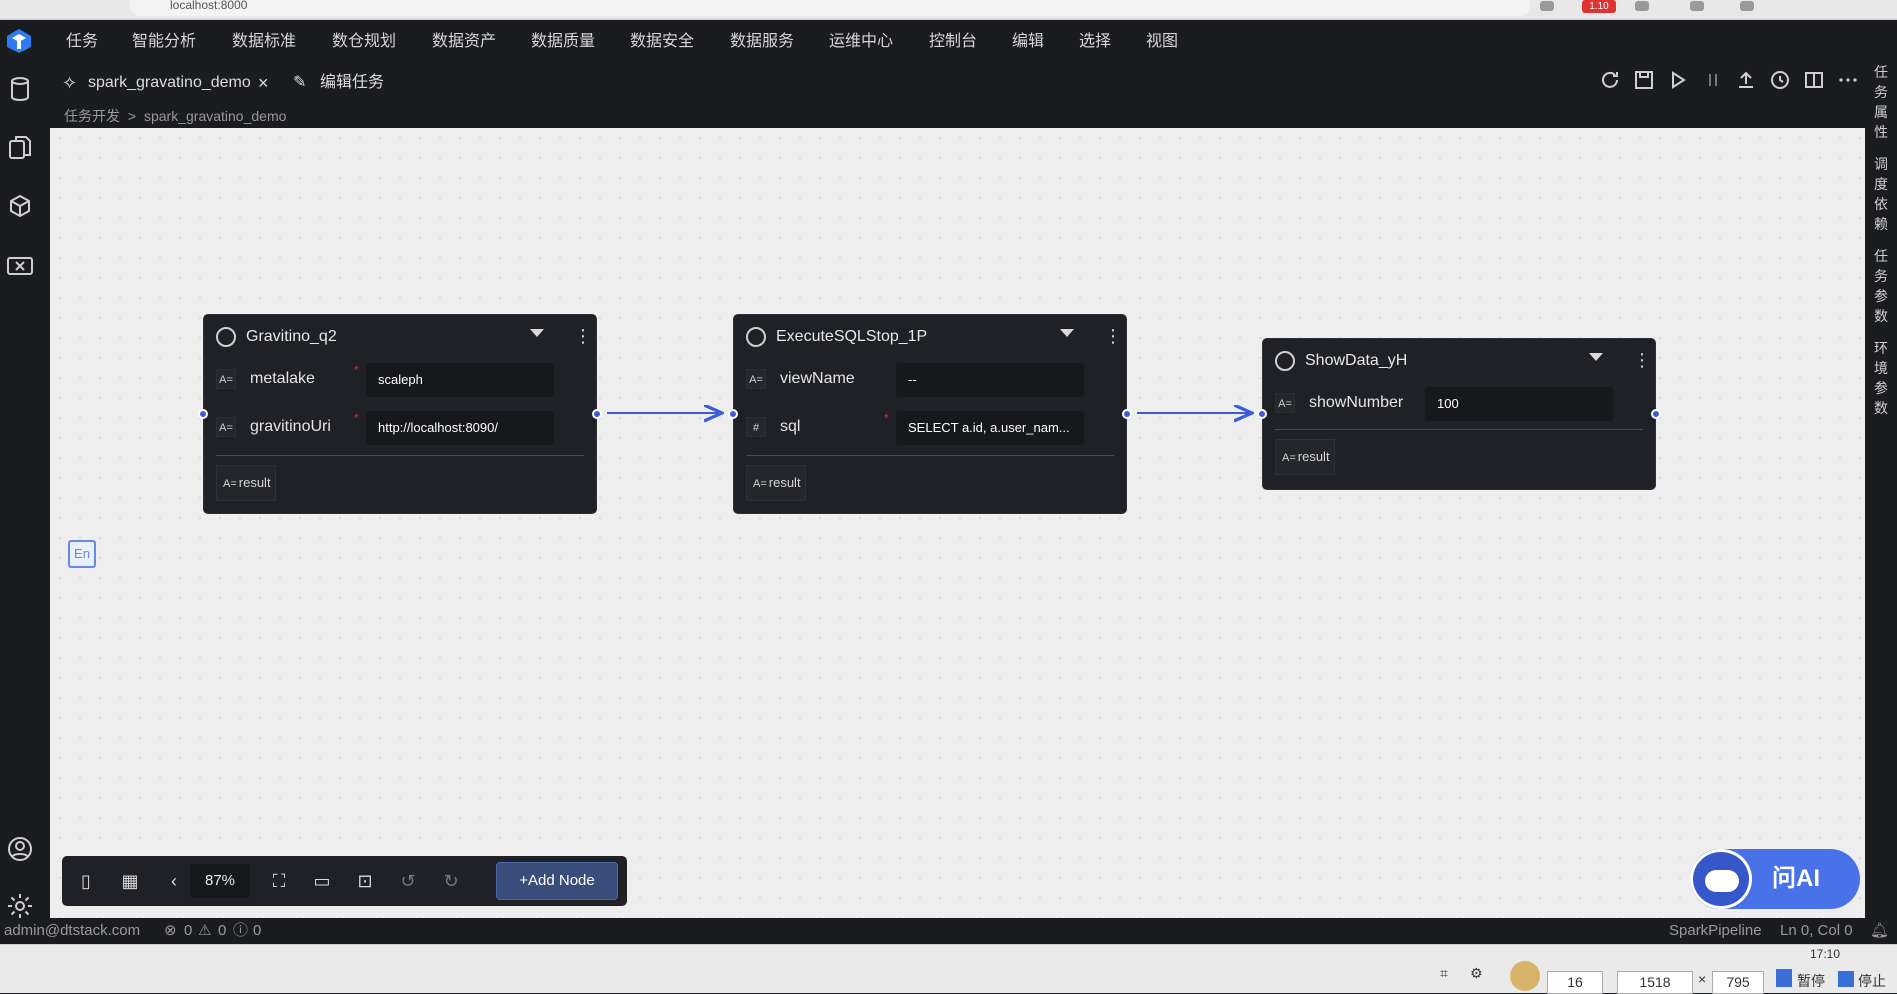 This screenshot has width=1897, height=994. What do you see at coordinates (130, 881) in the screenshot?
I see `layout-grid-icon: ▦` at bounding box center [130, 881].